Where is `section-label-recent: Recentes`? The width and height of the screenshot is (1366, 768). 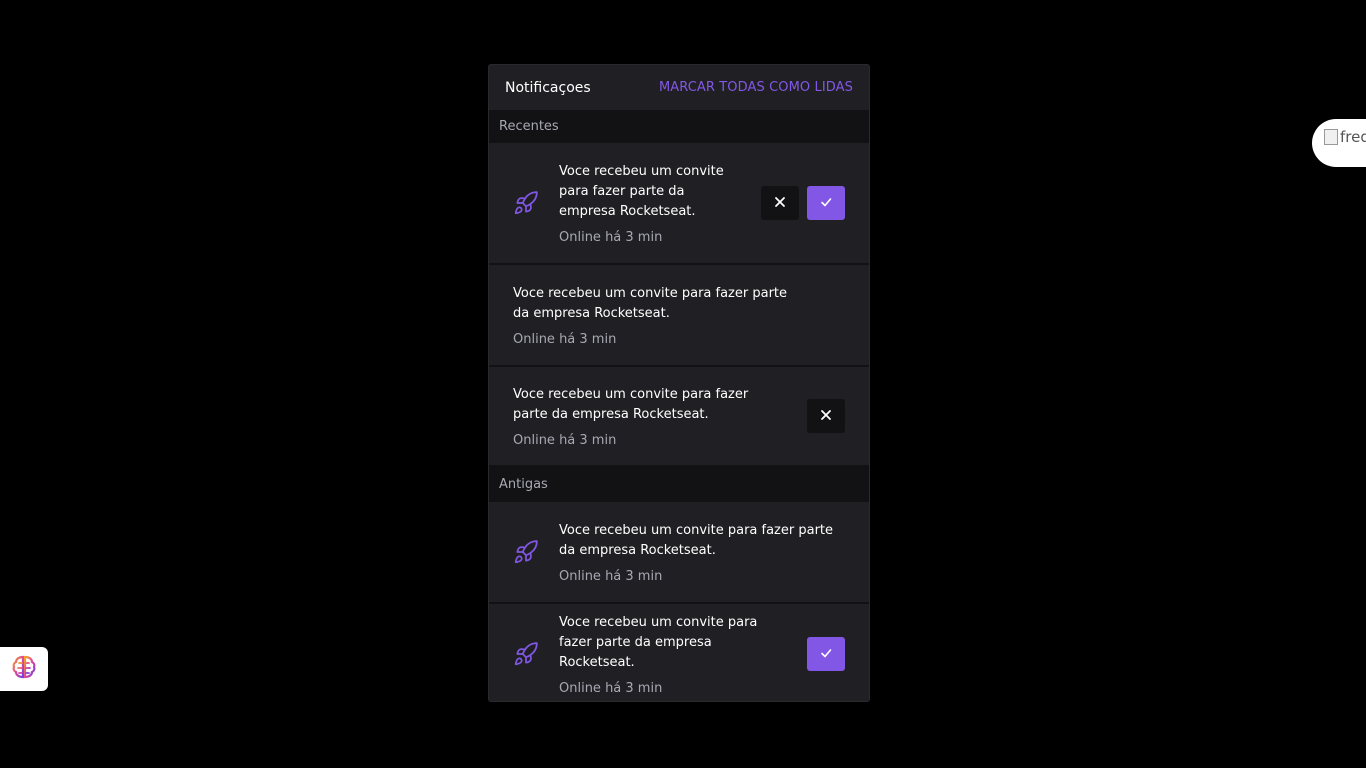
section-label-recent: Recentes is located at coordinates (679, 126).